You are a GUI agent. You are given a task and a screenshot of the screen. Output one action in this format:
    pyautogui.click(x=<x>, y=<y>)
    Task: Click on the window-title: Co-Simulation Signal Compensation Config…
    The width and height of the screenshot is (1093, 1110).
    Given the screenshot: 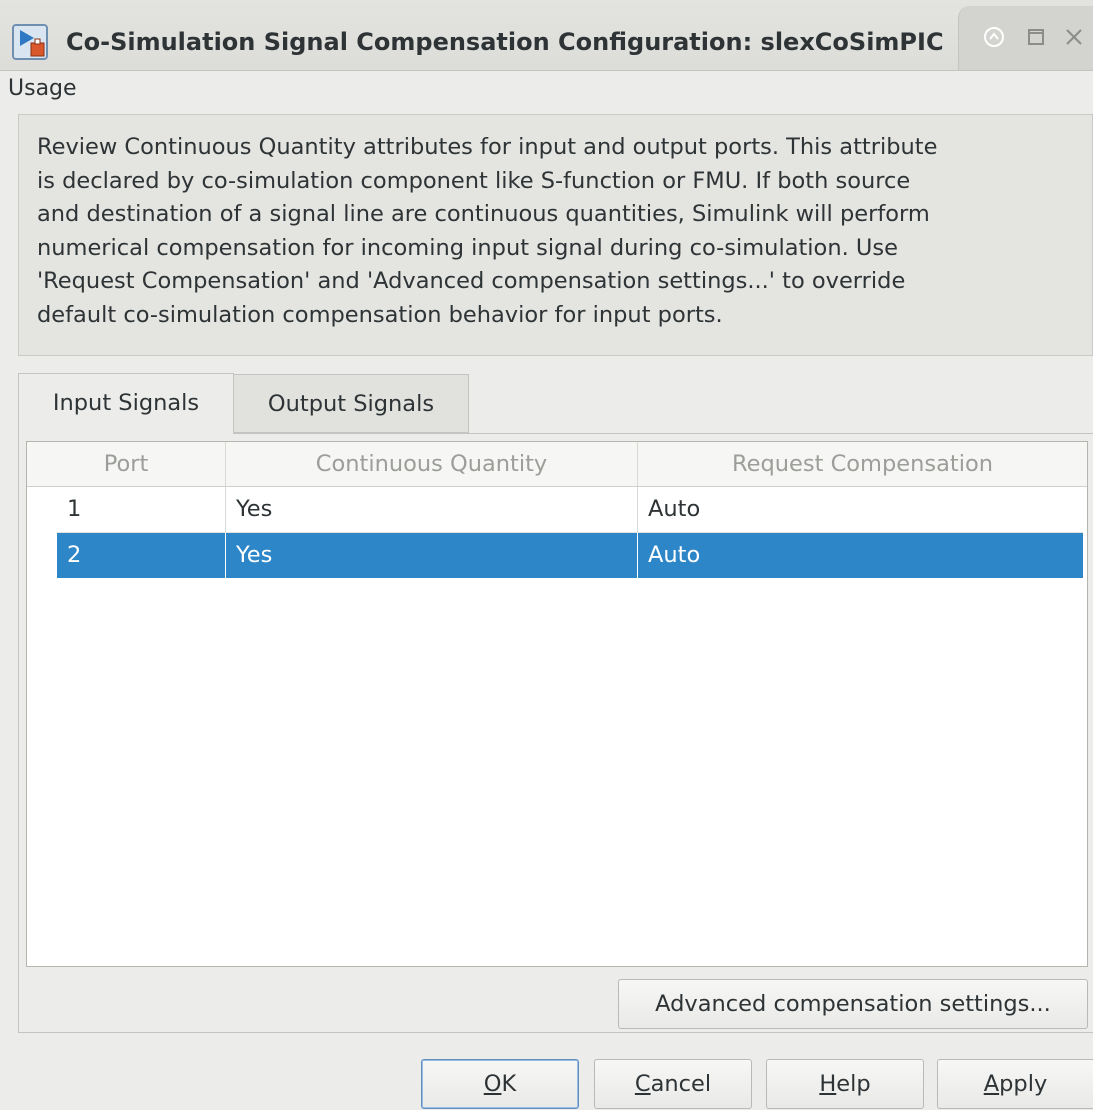 What is the action you would take?
    pyautogui.click(x=505, y=42)
    